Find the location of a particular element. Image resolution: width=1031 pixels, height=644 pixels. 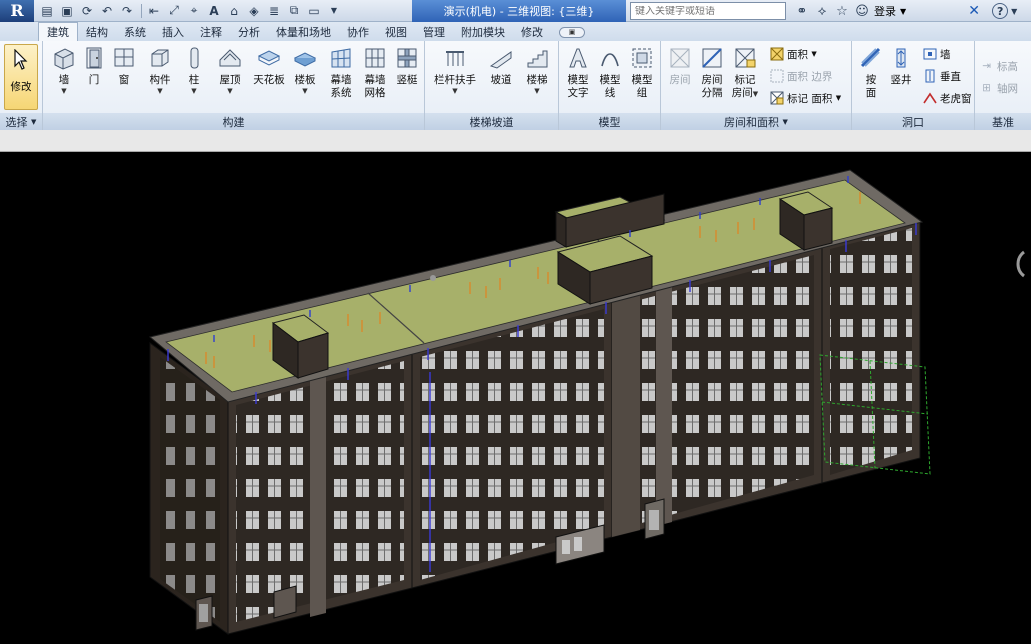

room-separator-sublabel: 分隔 is located at coordinates (712, 93).